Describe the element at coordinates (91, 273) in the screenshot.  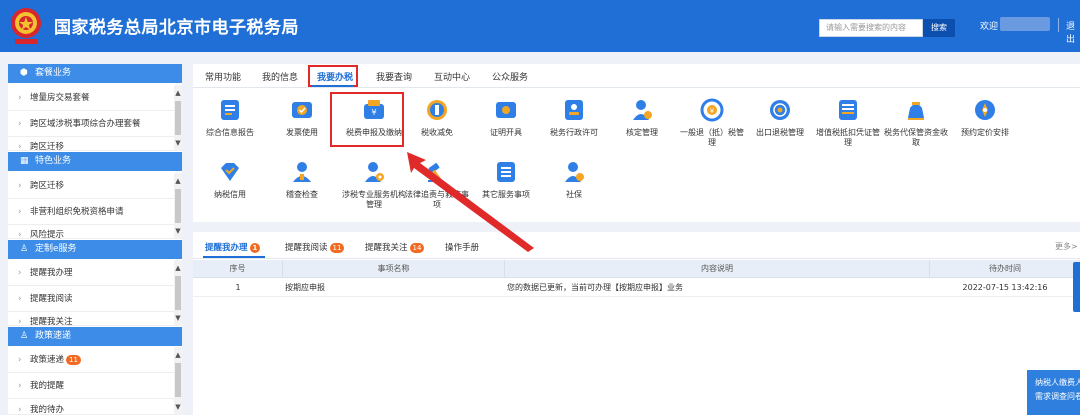
I see `sidebar-item: 提醒我办理` at that location.